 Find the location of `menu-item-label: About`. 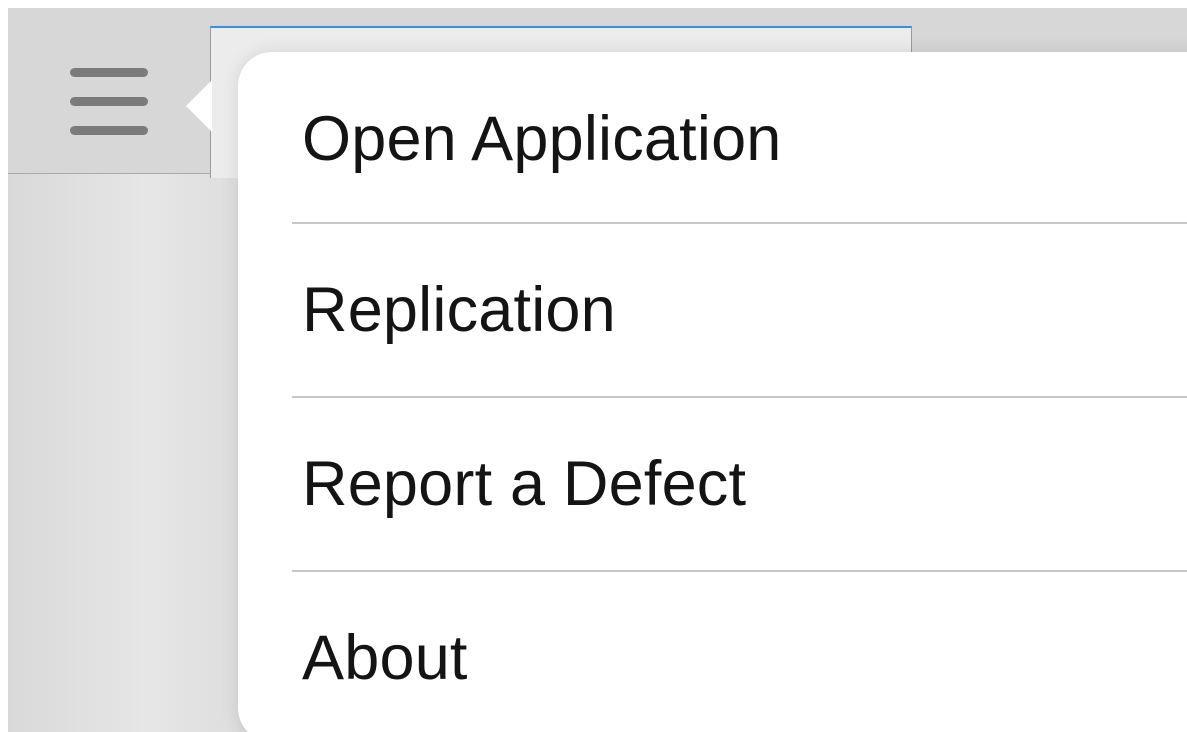

menu-item-label: About is located at coordinates (385, 658).